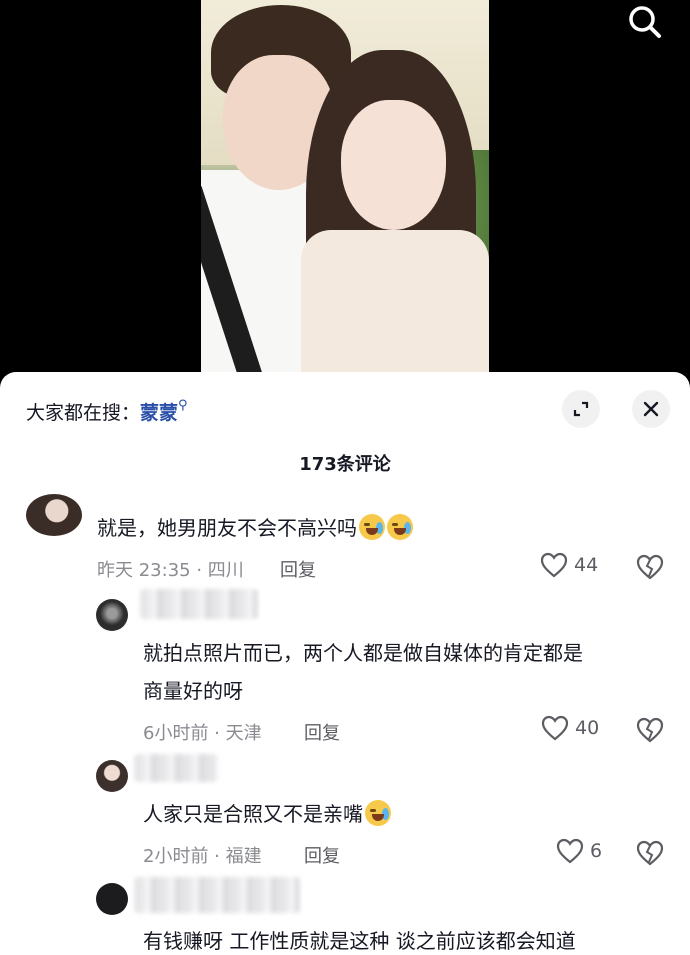  Describe the element at coordinates (345, 464) in the screenshot. I see `comment-count: 173条评论` at that location.